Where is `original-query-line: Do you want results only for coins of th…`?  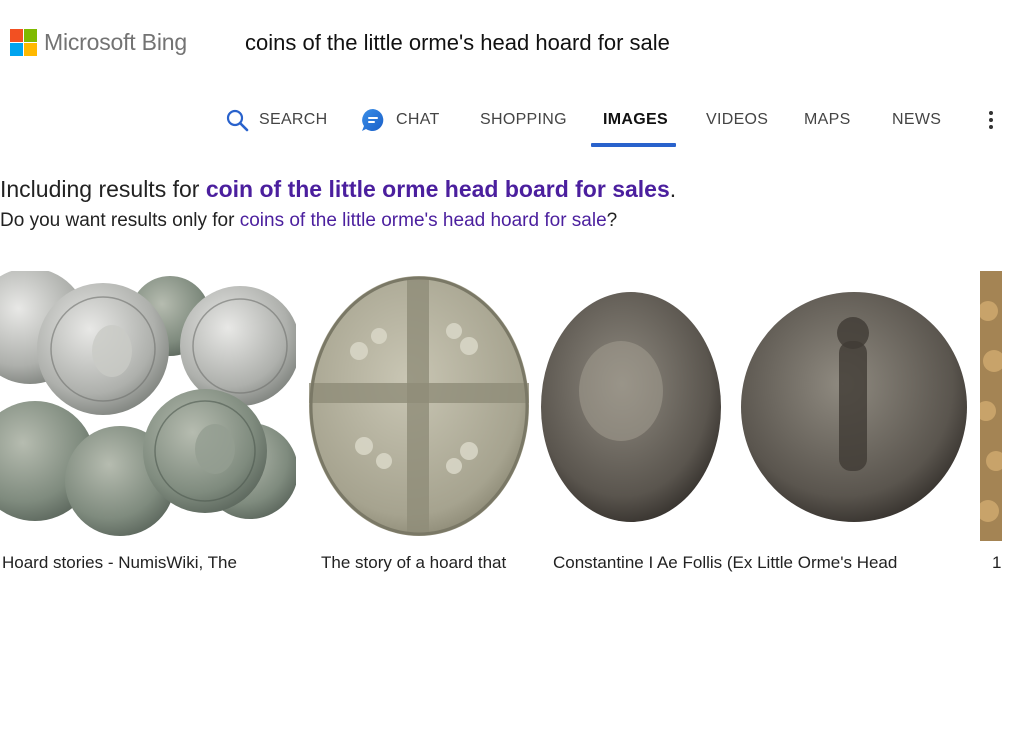 original-query-line: Do you want results only for coins of th… is located at coordinates (308, 221).